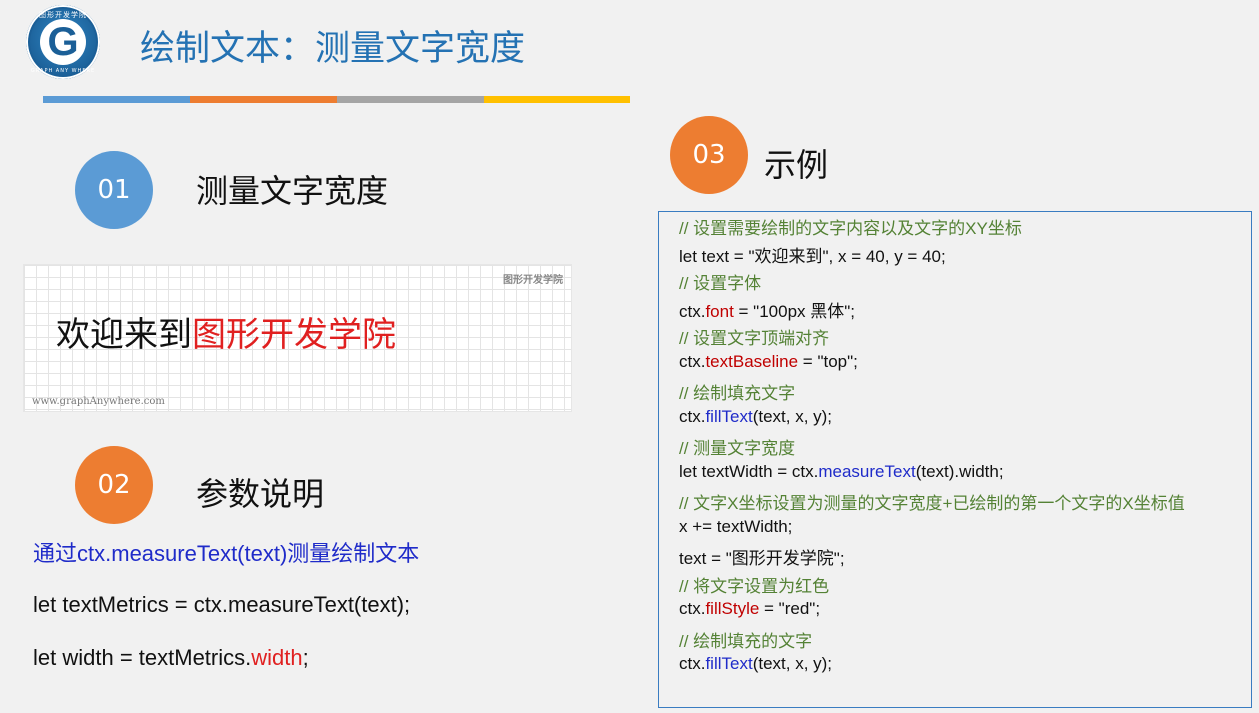 The width and height of the screenshot is (1259, 713). I want to click on code-comment: // 绘制填充文字, so click(737, 393).